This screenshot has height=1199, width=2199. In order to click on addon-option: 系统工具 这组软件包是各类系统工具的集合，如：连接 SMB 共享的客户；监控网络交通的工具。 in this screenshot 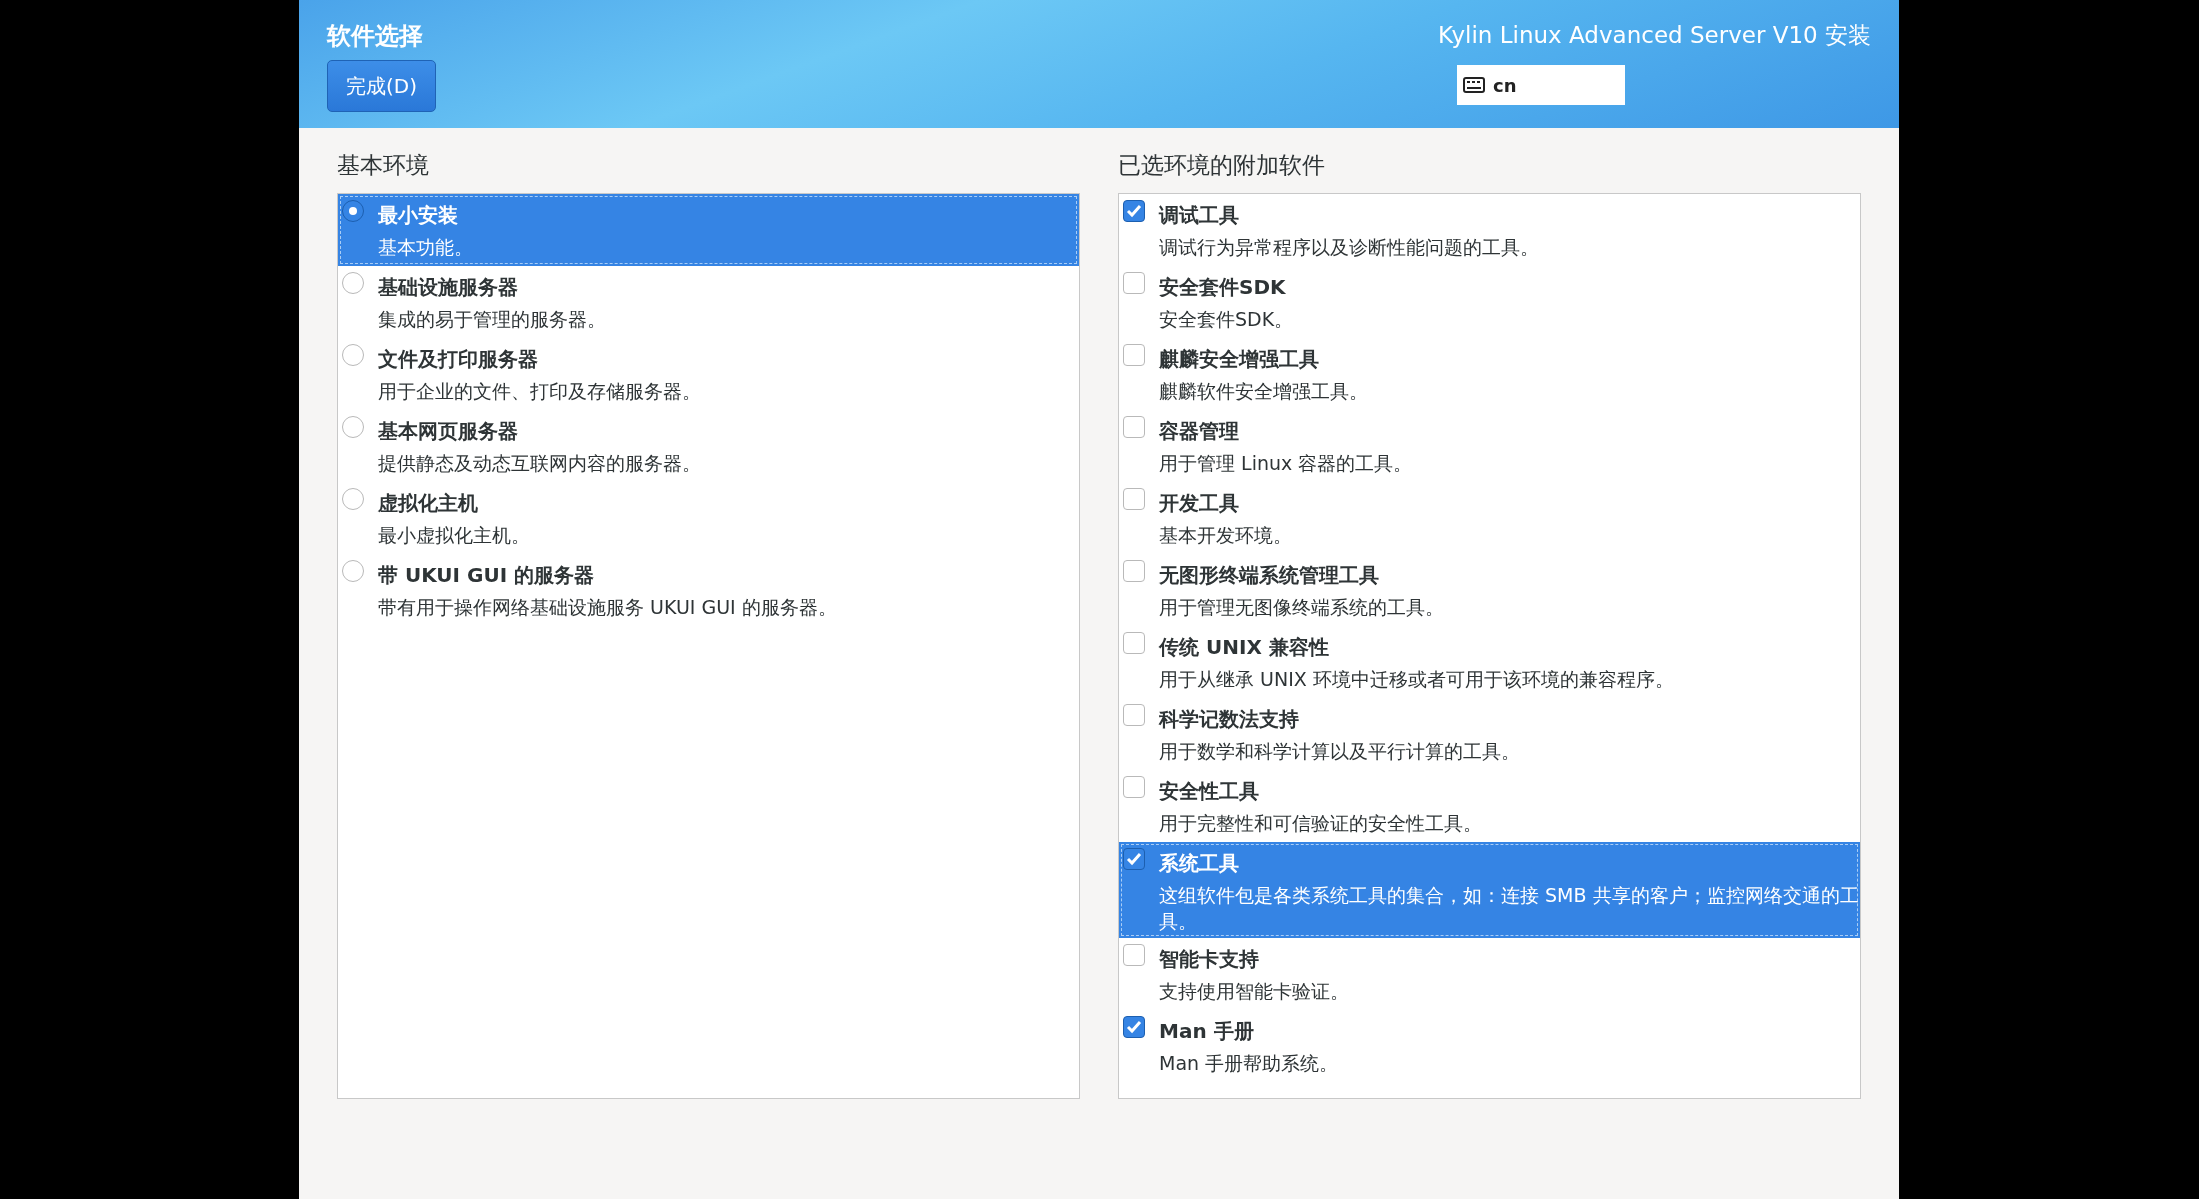, I will do `click(1489, 890)`.